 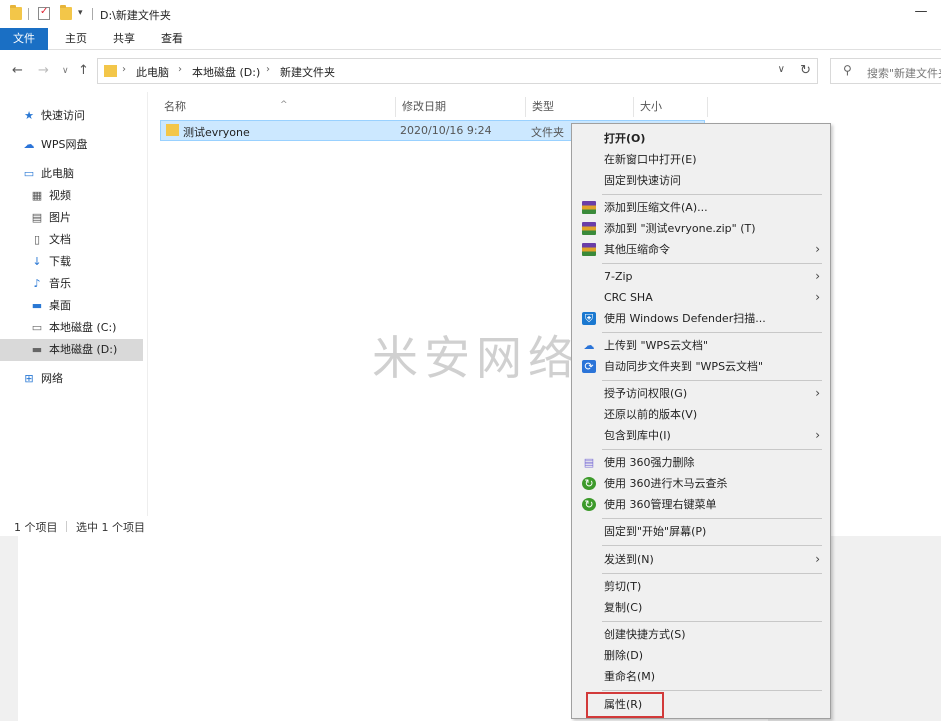 What do you see at coordinates (701, 345) in the screenshot?
I see `menu-item-upload-wps: ☁ 上传到 "WPS云文档"` at bounding box center [701, 345].